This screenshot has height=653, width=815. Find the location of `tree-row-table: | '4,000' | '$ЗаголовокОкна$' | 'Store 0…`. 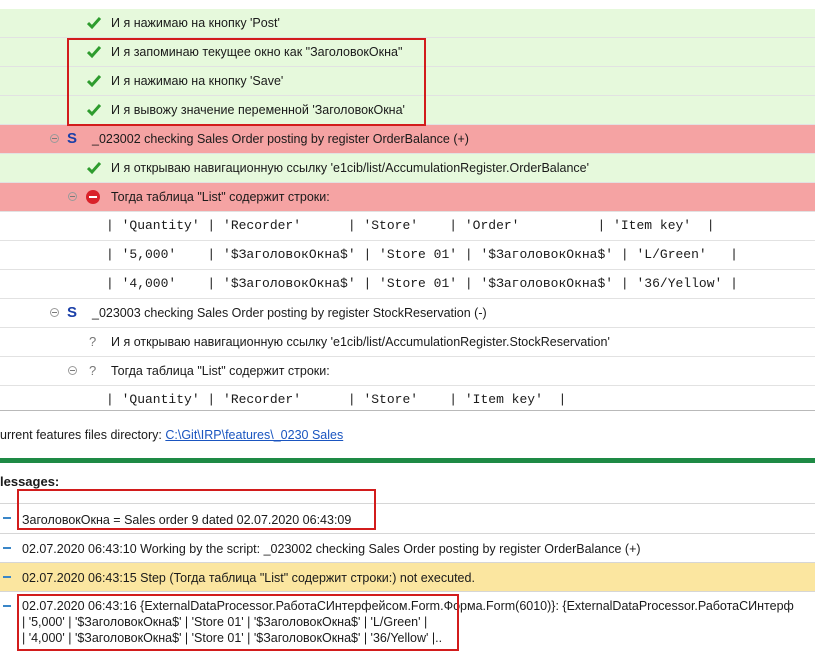

tree-row-table: | '4,000' | '$ЗаголовокОкна$' | 'Store 0… is located at coordinates (407, 284).